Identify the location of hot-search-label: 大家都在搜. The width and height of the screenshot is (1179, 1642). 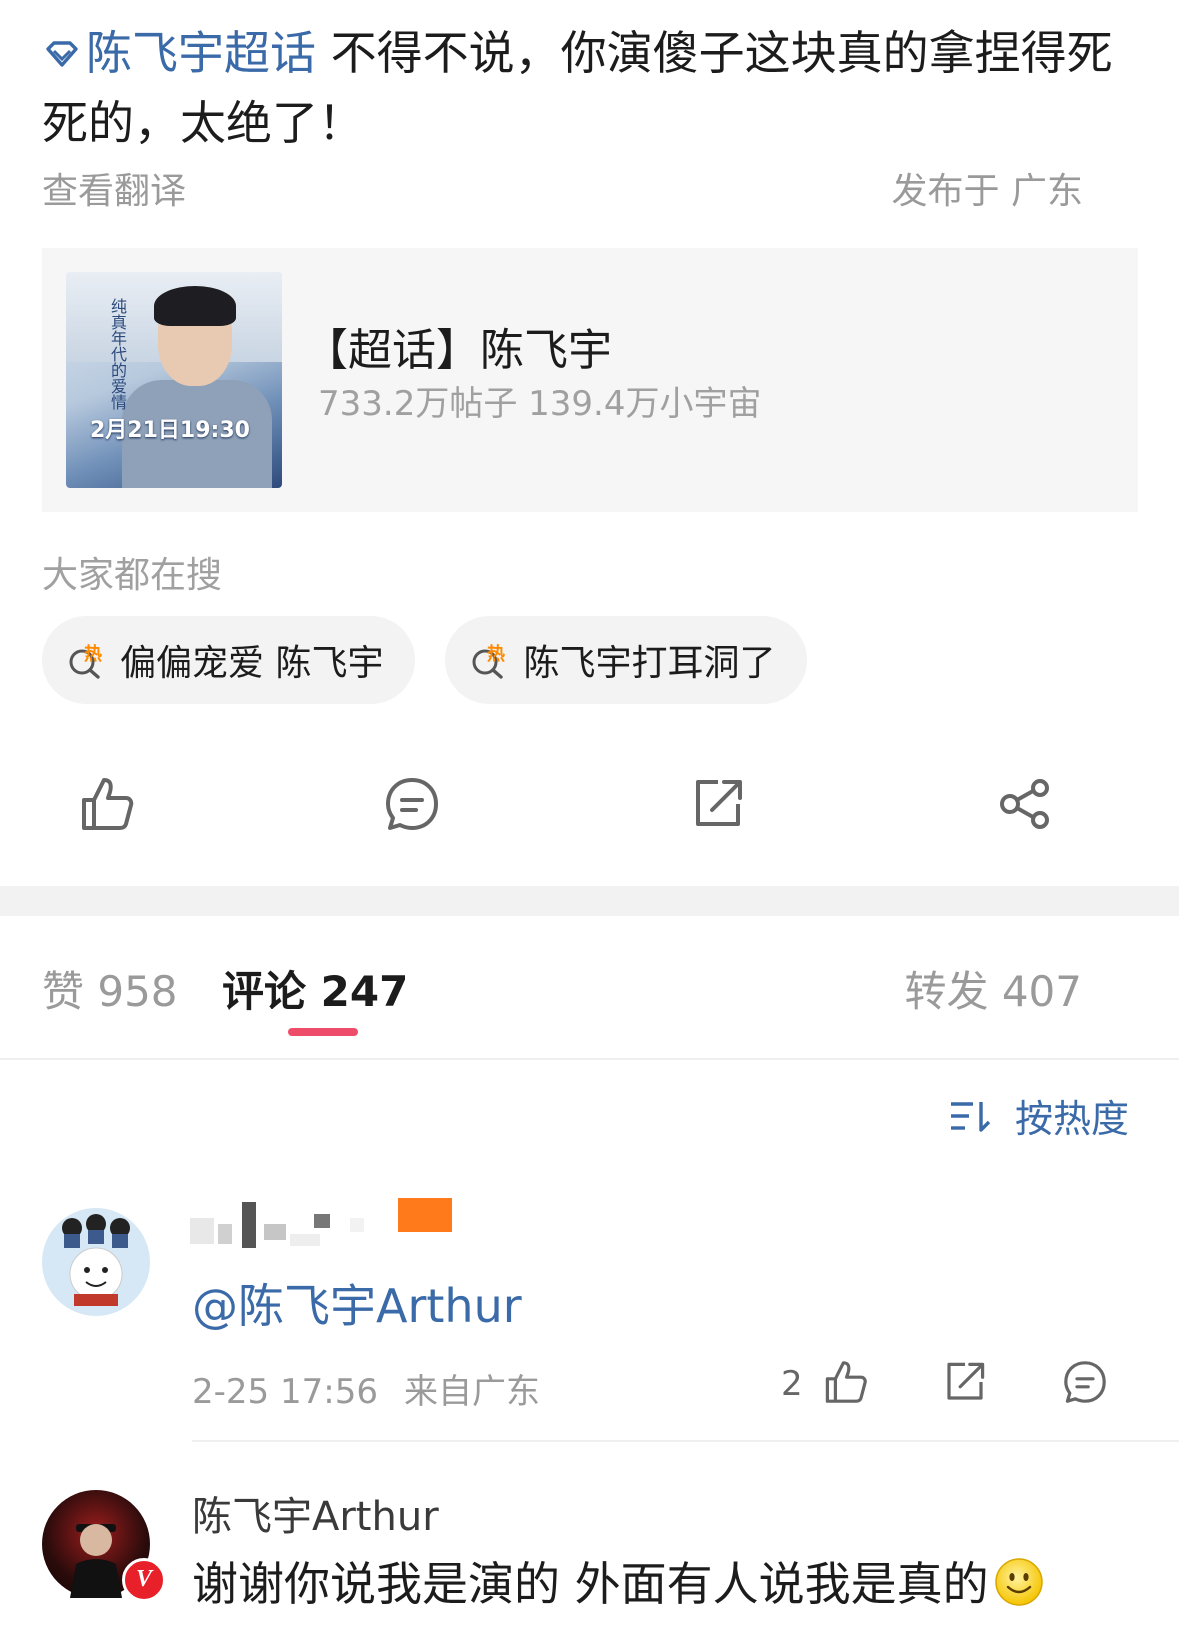
(132, 575).